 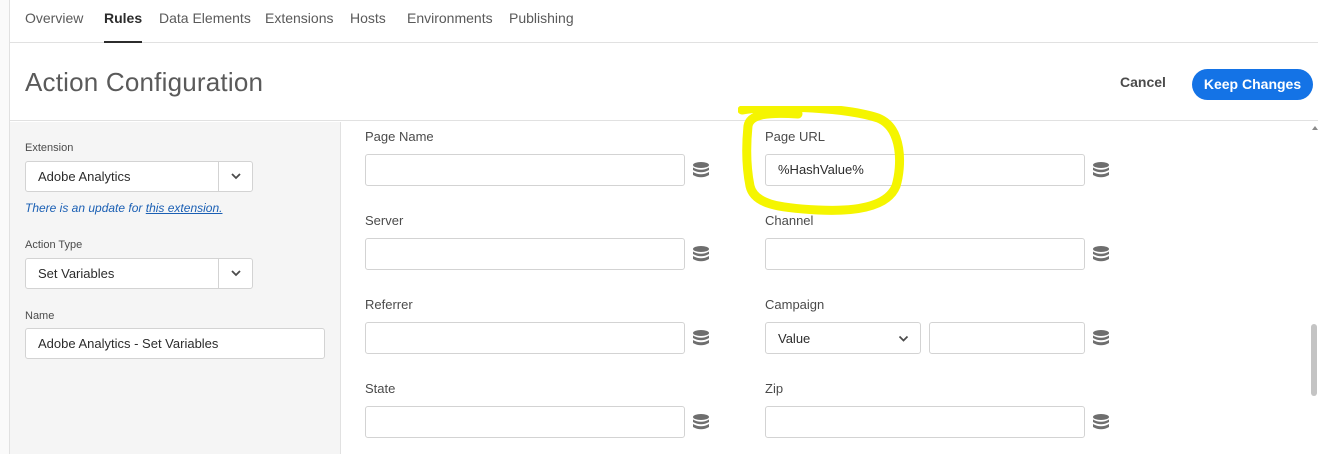 What do you see at coordinates (175, 343) in the screenshot?
I see `name-input: Adobe Analytics - Set Variables` at bounding box center [175, 343].